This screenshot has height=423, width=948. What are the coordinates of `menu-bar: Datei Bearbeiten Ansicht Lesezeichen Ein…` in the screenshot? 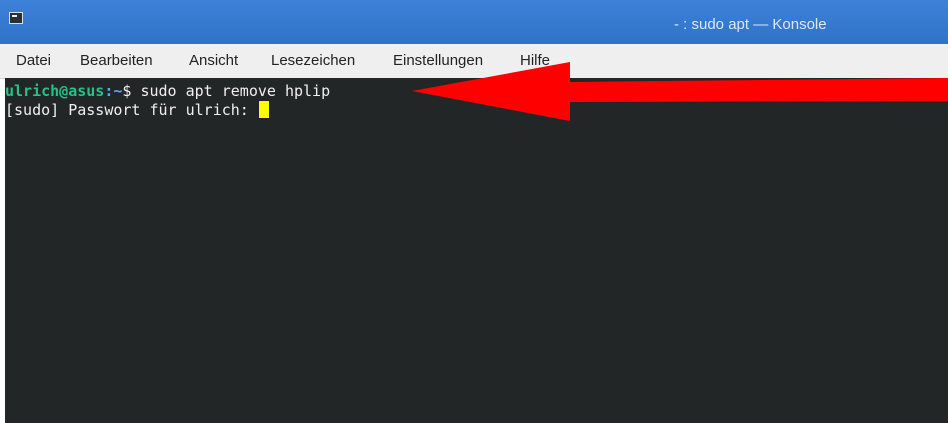 It's located at (474, 61).